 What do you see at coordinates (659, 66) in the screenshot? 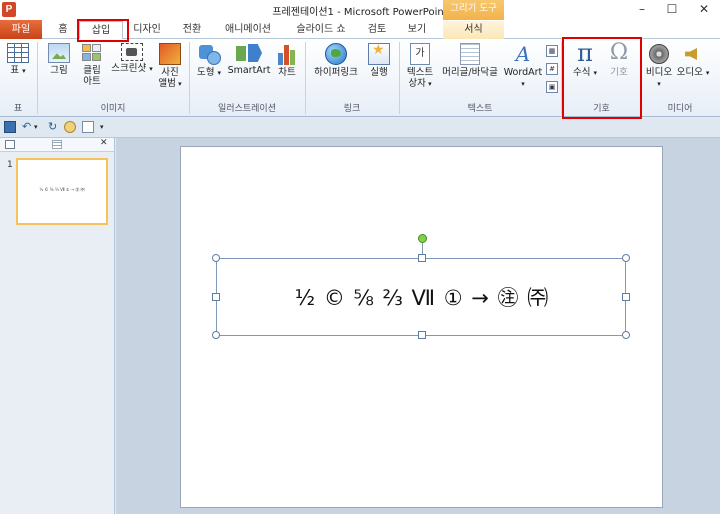
I see `video-button: 비디오` at bounding box center [659, 66].